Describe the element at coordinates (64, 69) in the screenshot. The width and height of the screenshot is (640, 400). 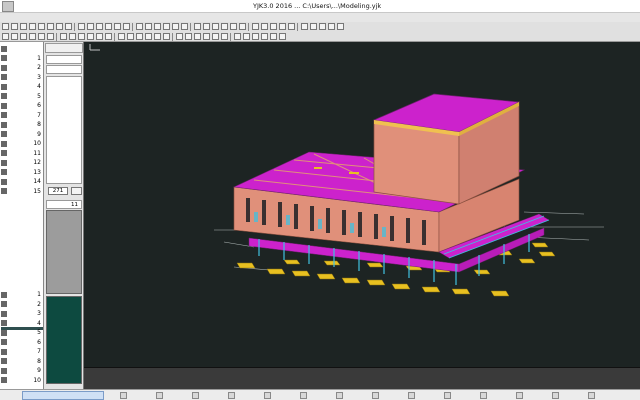
I see `type-dropdown` at that location.